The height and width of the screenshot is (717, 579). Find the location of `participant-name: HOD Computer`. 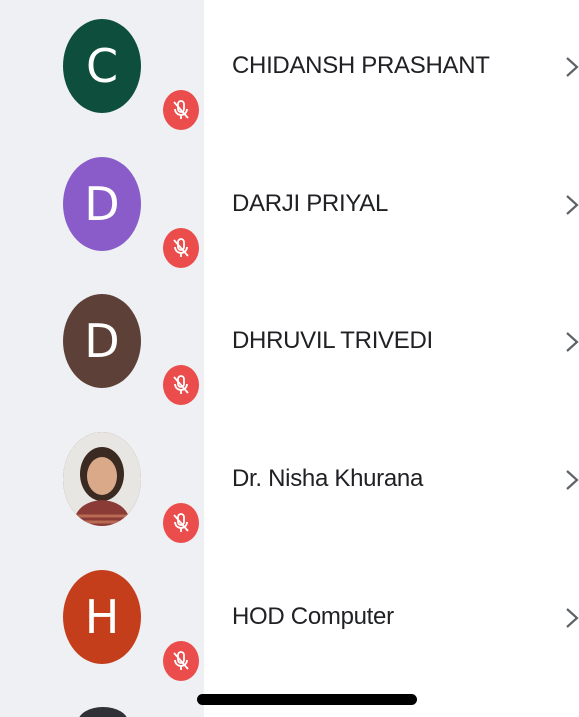

participant-name: HOD Computer is located at coordinates (313, 616).